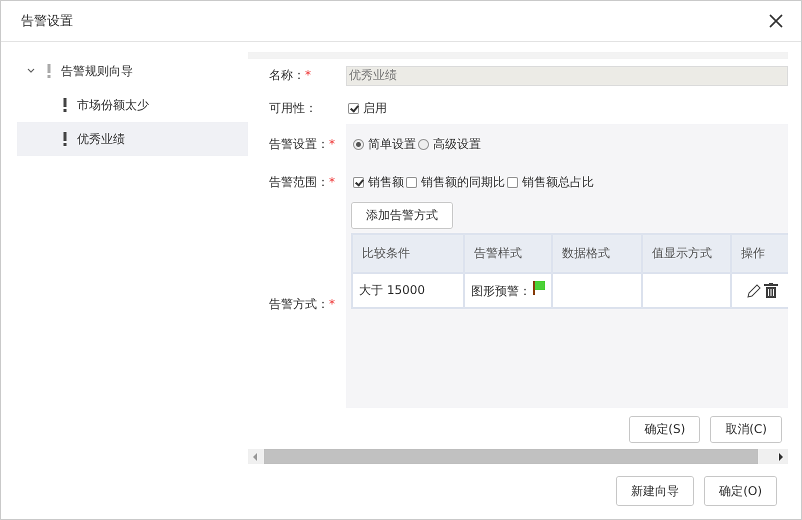 The image size is (802, 520). What do you see at coordinates (302, 144) in the screenshot?
I see `field-label: 告警设置：*` at bounding box center [302, 144].